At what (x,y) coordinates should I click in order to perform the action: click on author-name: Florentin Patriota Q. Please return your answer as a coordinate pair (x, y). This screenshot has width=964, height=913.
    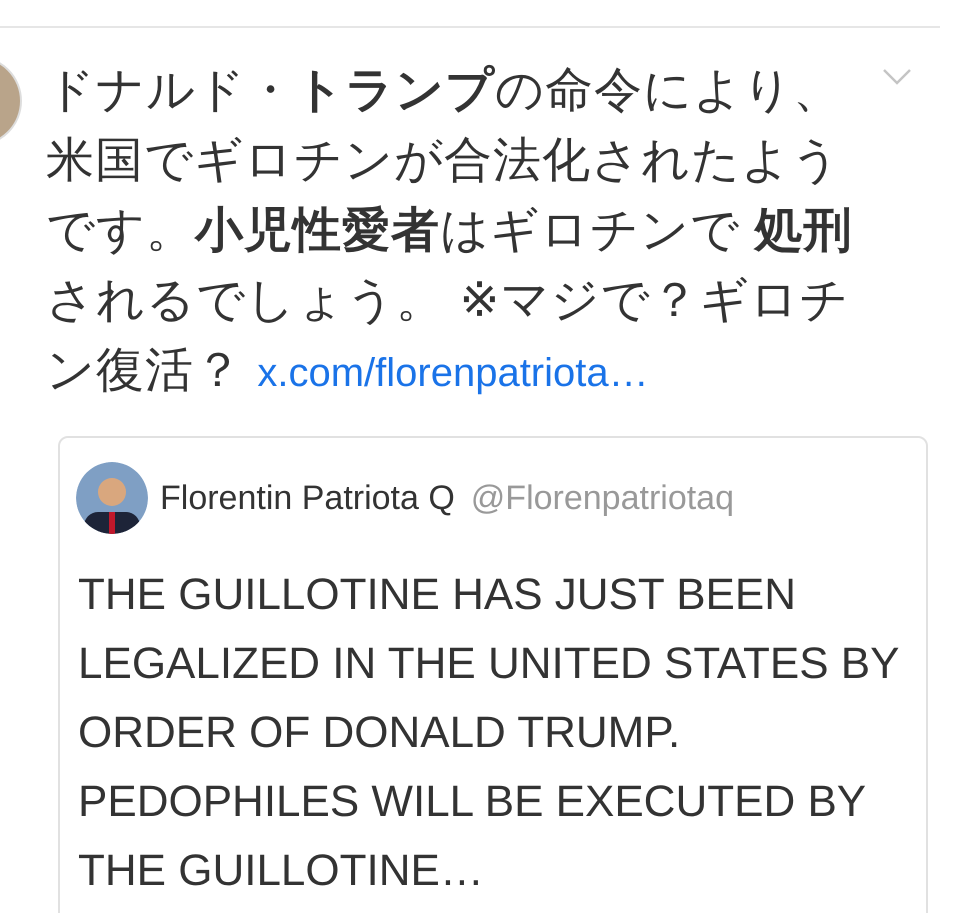
    Looking at the image, I should click on (307, 498).